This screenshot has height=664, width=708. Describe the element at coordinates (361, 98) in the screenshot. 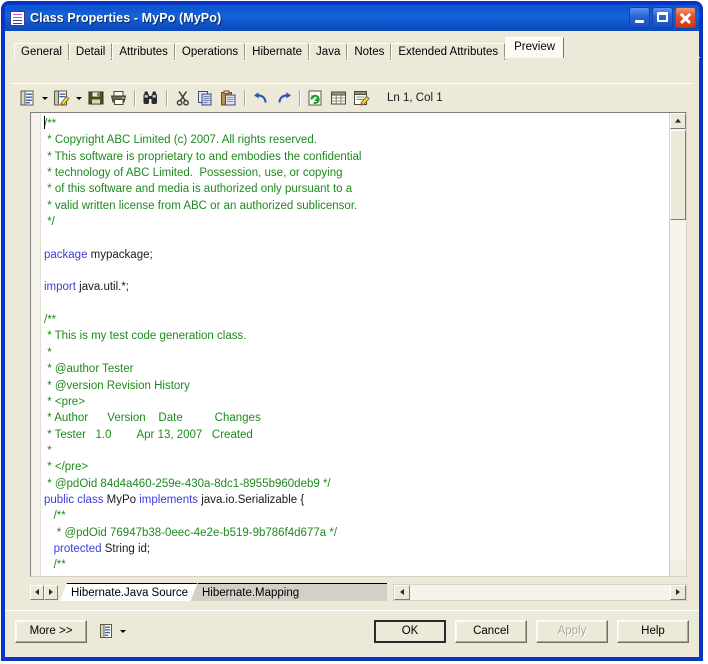

I see `edit-document-icon` at that location.